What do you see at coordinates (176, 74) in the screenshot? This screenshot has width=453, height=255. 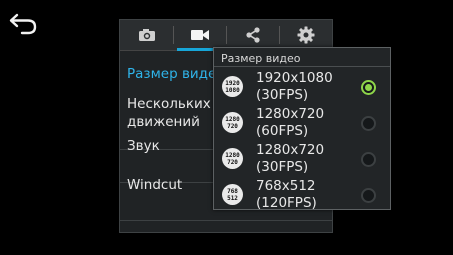 I see `setting-label: Размер видео` at bounding box center [176, 74].